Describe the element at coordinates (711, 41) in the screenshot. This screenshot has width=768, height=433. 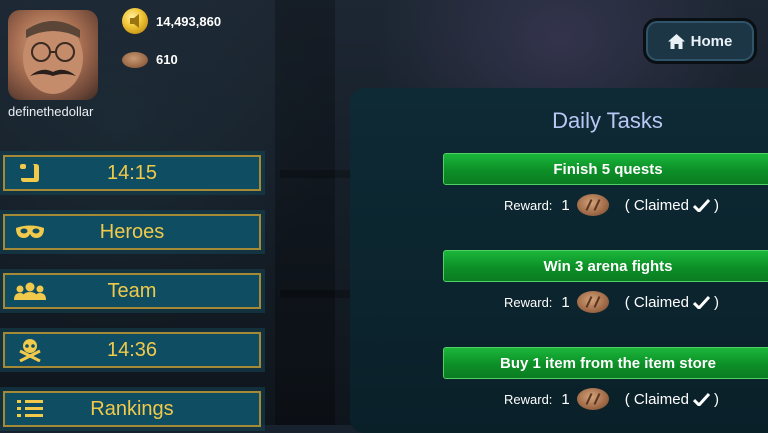
I see `home-label: Home` at that location.